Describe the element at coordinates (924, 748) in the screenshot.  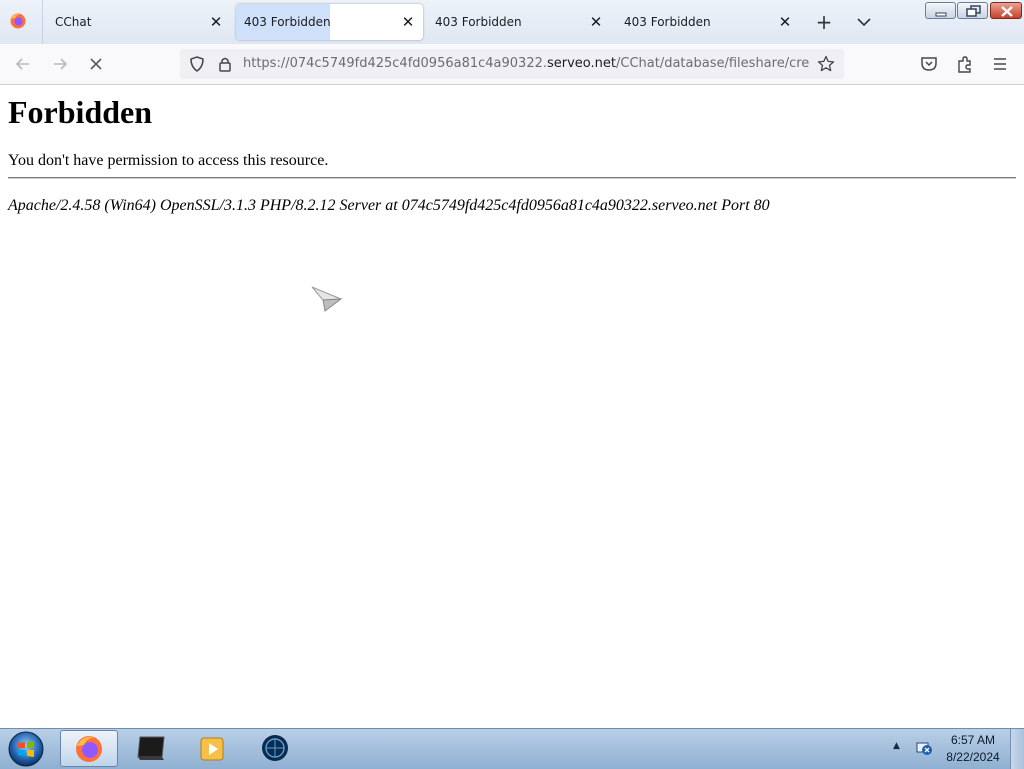
I see `network-status-icon` at that location.